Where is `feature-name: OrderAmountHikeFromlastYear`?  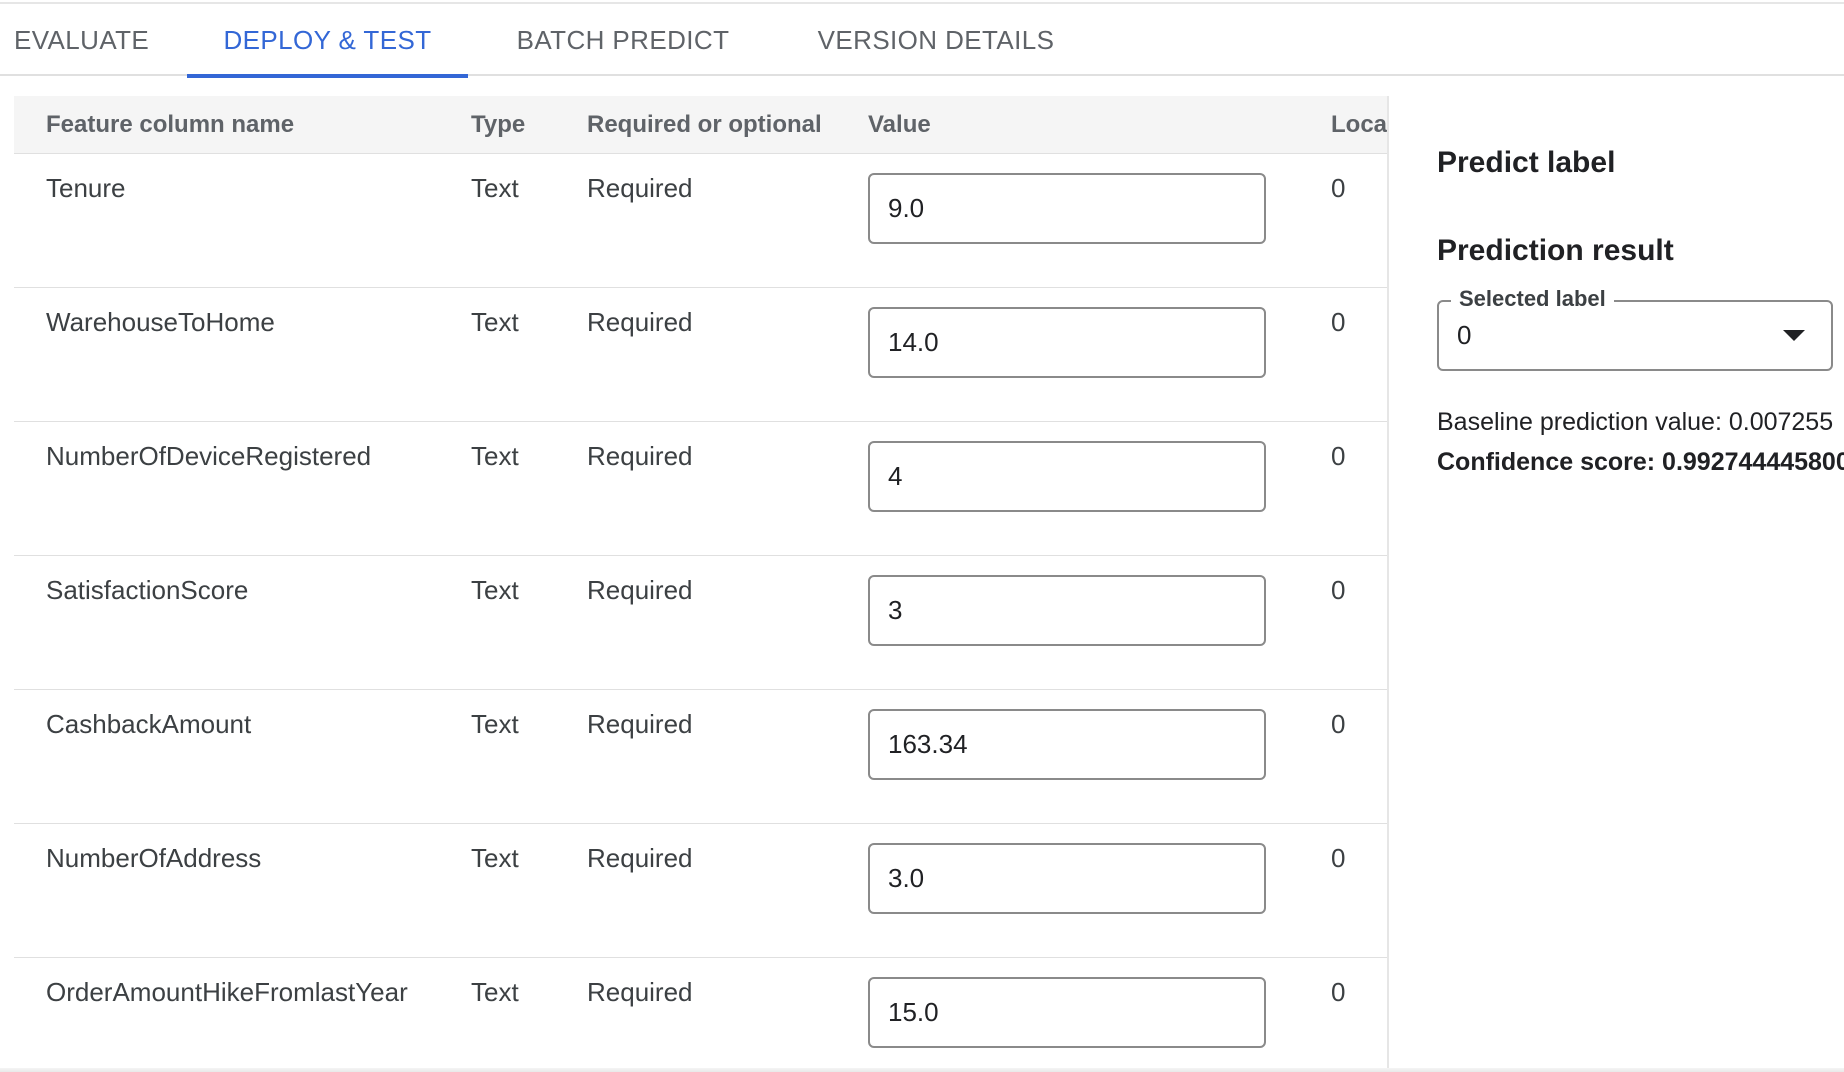
feature-name: OrderAmountHikeFromlastYear is located at coordinates (227, 992).